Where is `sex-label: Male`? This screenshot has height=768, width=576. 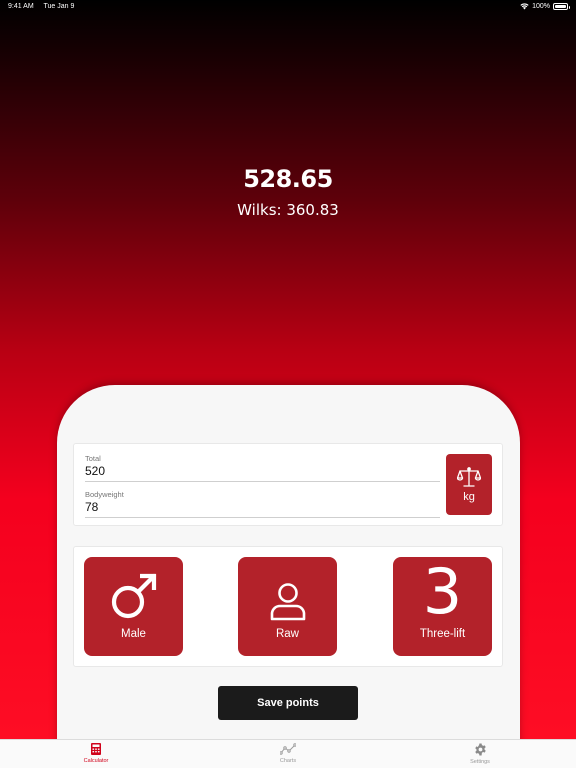
sex-label: Male is located at coordinates (133, 634).